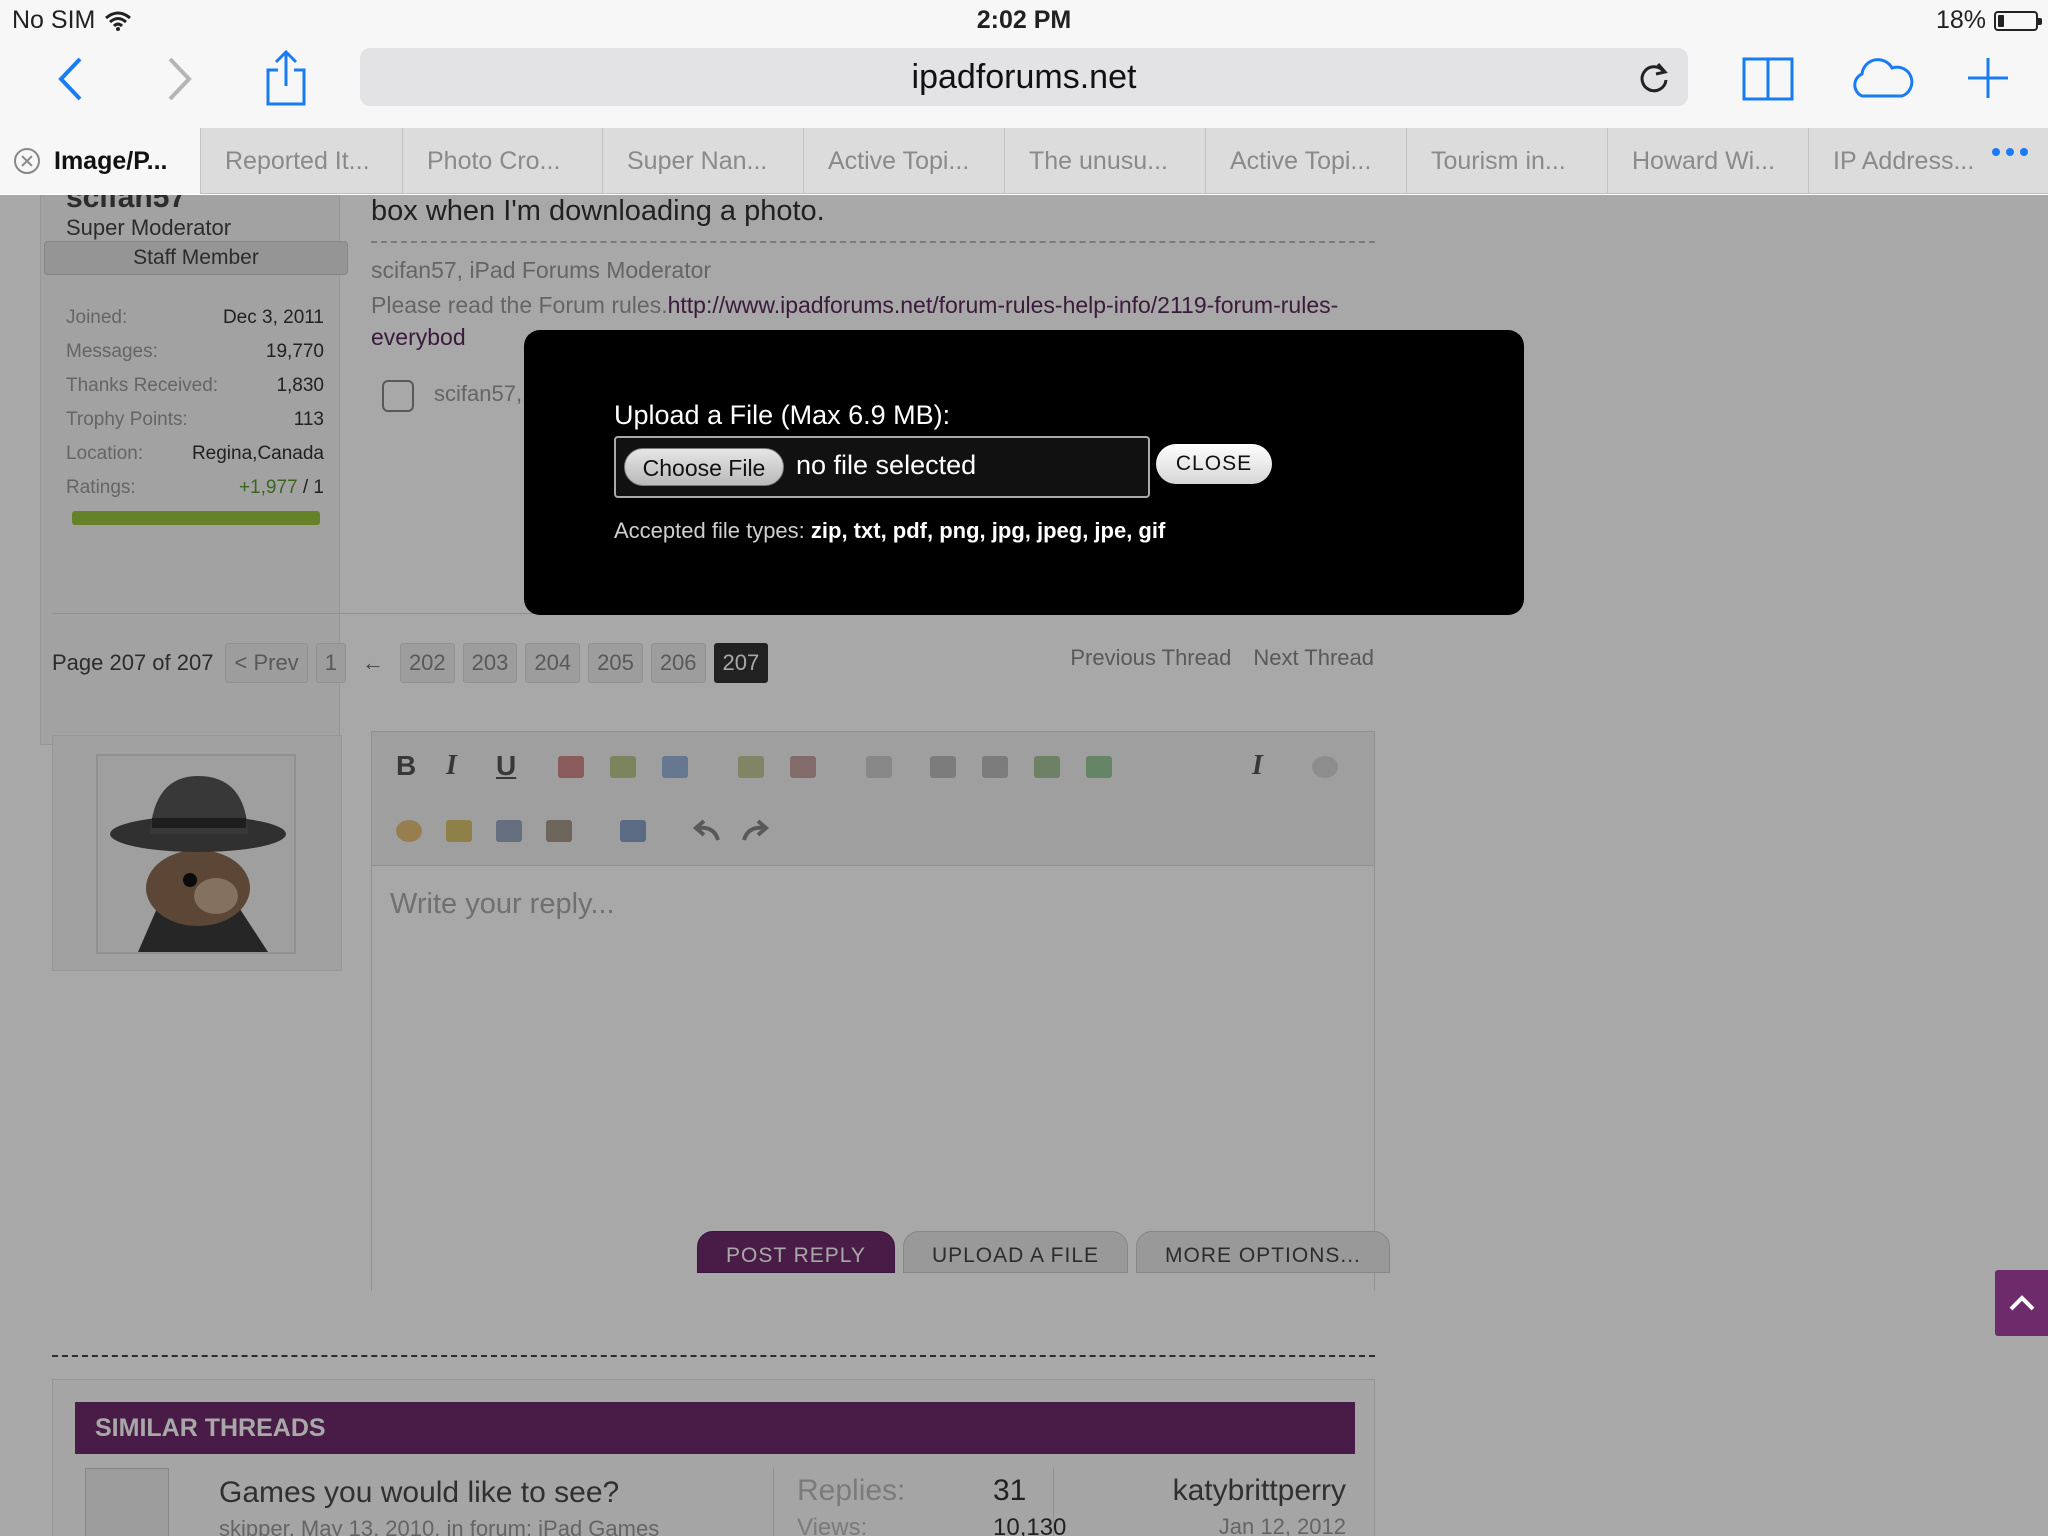 This screenshot has height=1536, width=2048. I want to click on share-icon, so click(286, 78).